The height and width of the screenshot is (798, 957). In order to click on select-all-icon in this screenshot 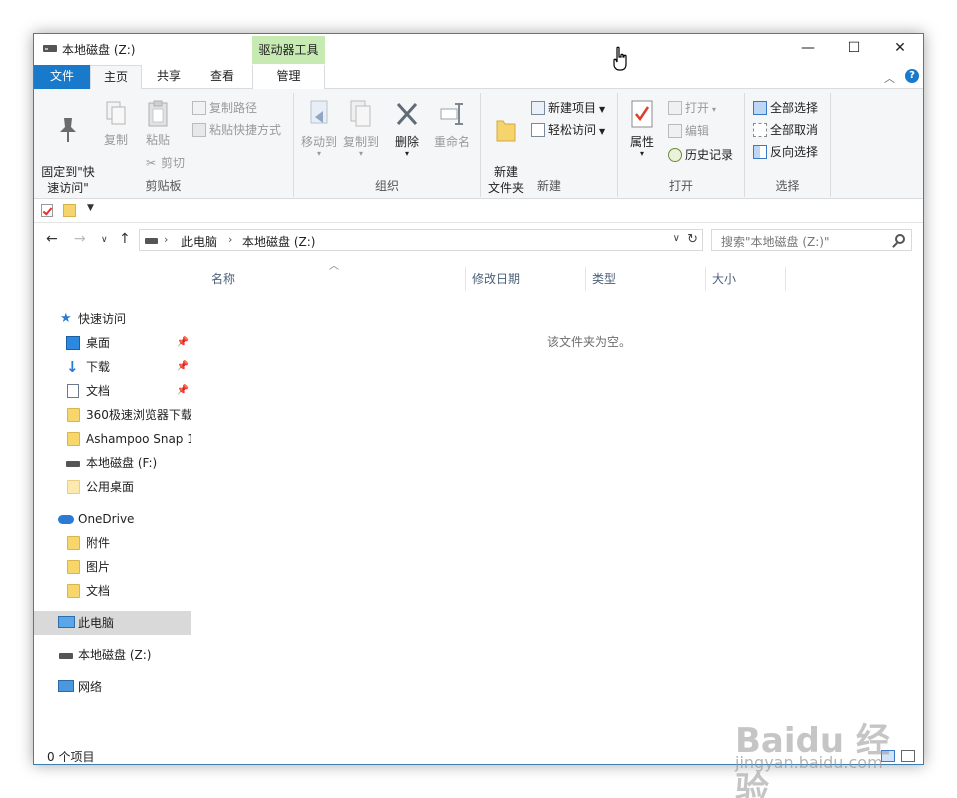, I will do `click(760, 107)`.